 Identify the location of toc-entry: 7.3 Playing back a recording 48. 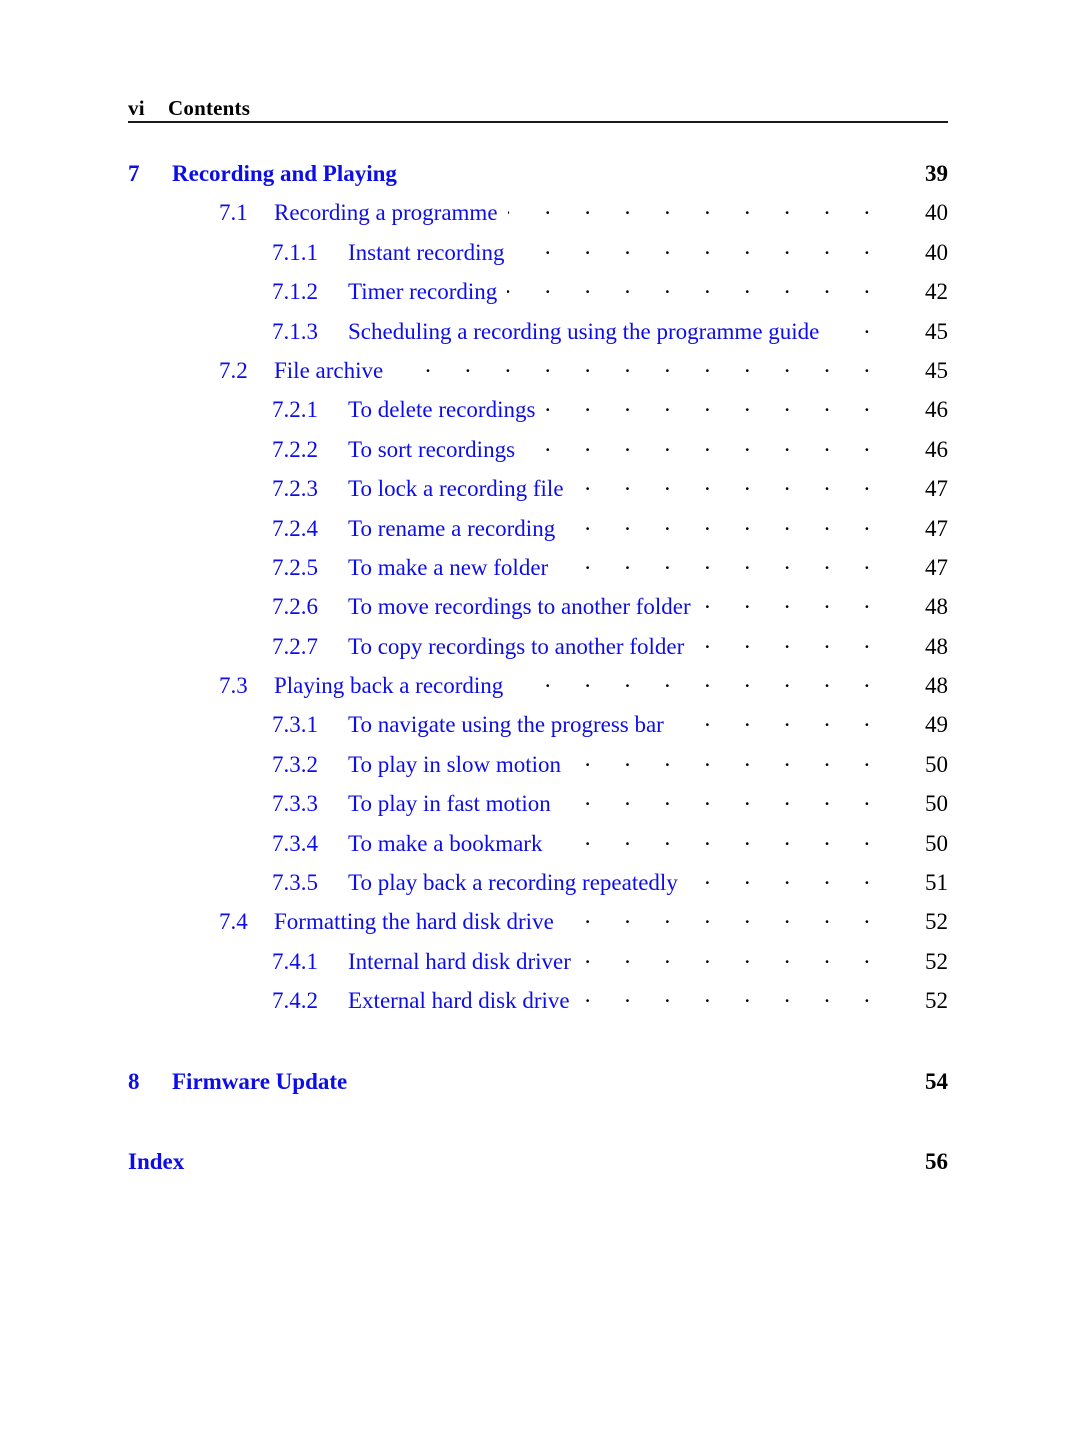
(538, 689).